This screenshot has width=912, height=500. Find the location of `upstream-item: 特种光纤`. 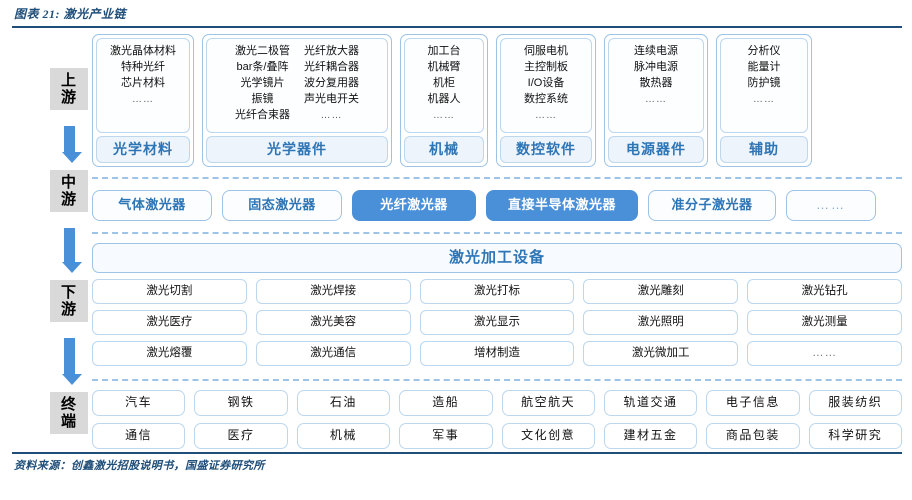

upstream-item: 特种光纤 is located at coordinates (143, 67).